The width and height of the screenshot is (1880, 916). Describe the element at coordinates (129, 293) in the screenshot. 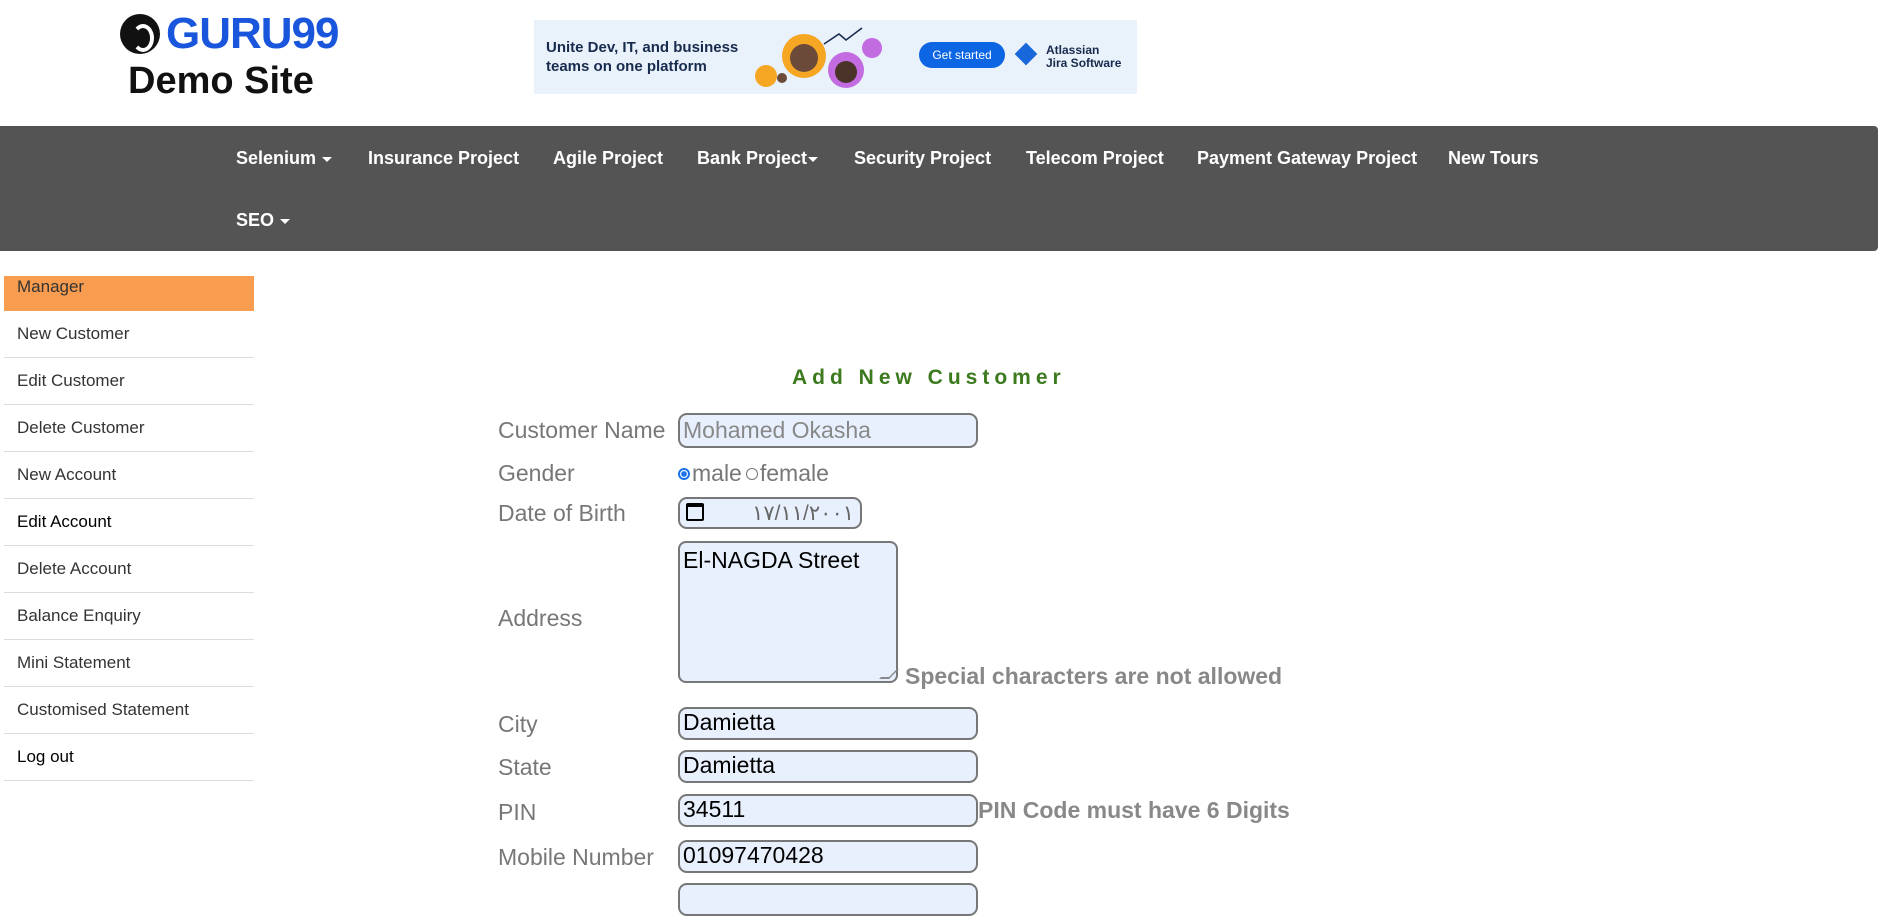

I see `sidebar-item-manager: Manager` at that location.